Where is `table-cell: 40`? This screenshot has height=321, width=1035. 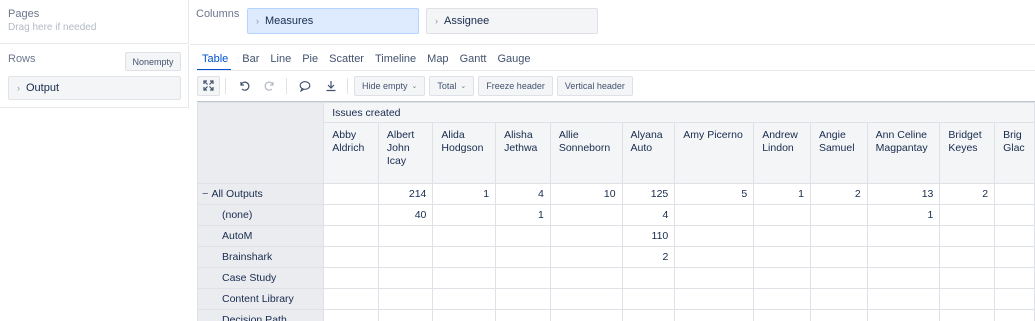
table-cell: 40 is located at coordinates (405, 215).